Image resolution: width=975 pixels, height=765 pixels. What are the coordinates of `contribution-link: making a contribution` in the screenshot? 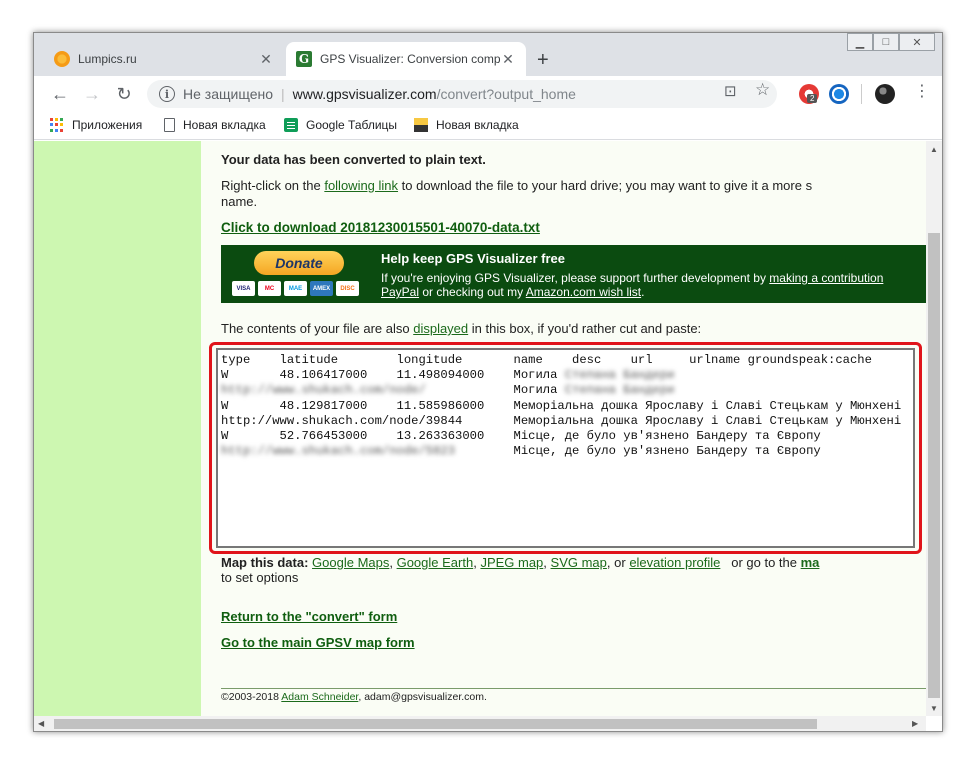 It's located at (826, 278).